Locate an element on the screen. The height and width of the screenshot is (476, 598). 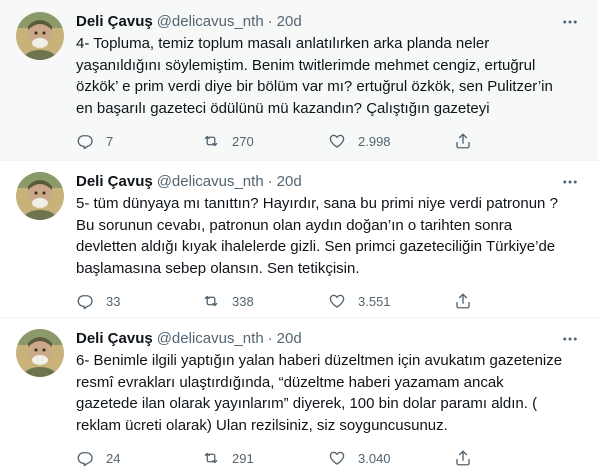
reply-button: 24 is located at coordinates (139, 458).